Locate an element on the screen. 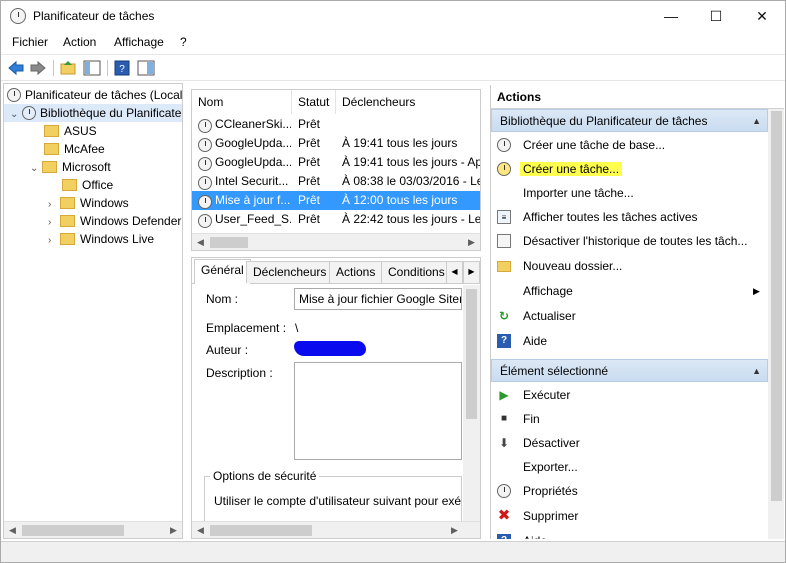 Image resolution: width=786 pixels, height=563 pixels. menu-fichier: Fichier is located at coordinates (30, 42).